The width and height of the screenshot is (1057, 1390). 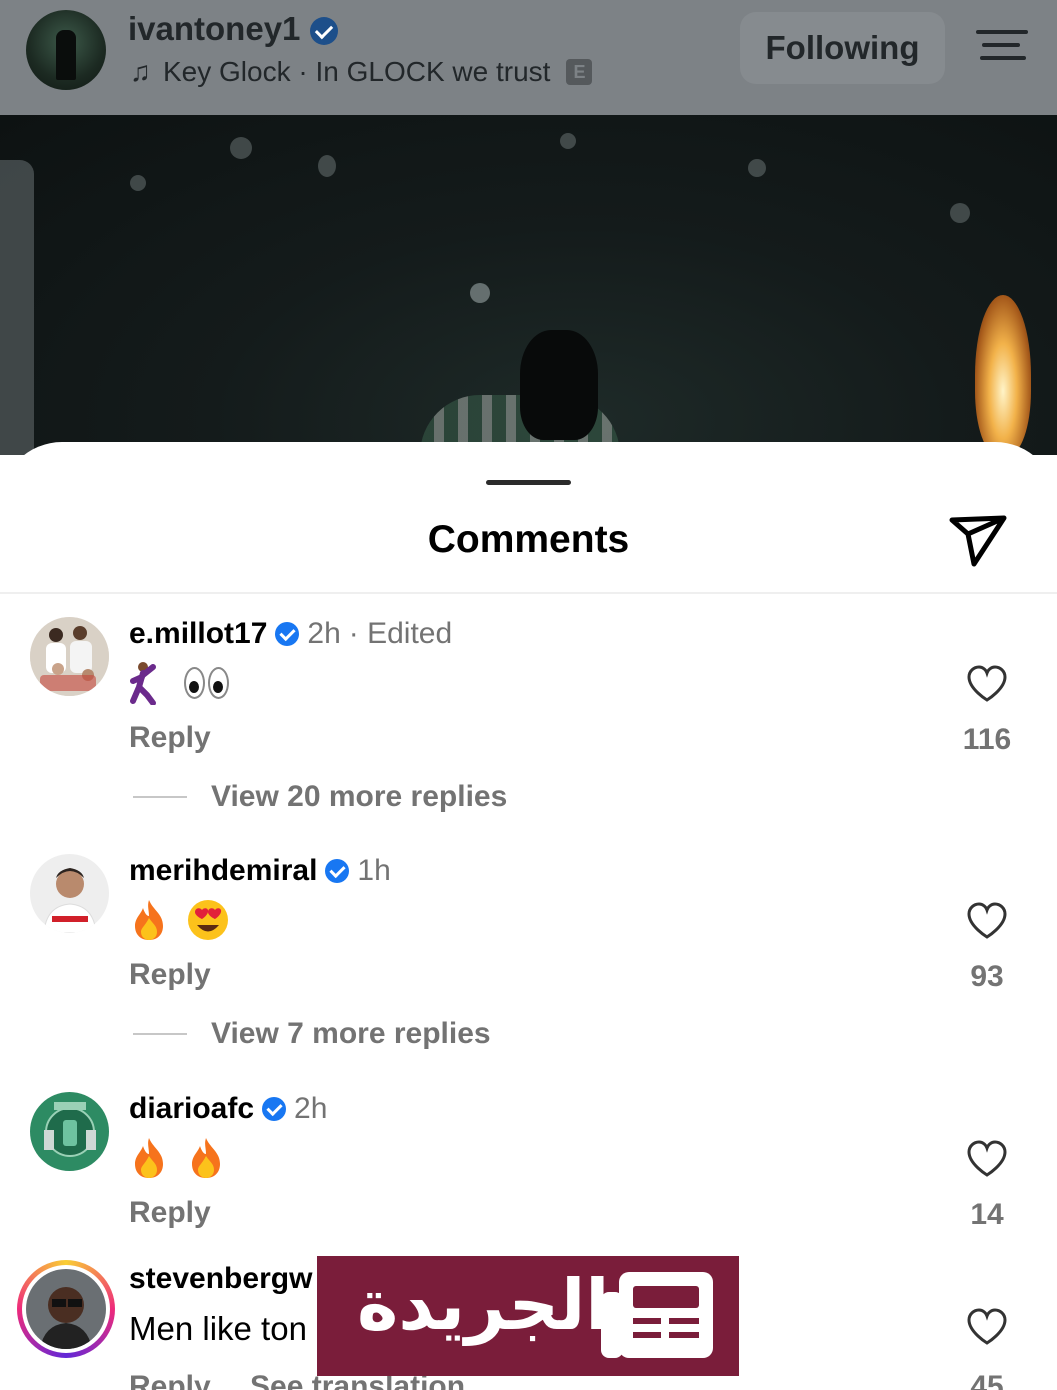 I want to click on flare-flame, so click(x=1003, y=375).